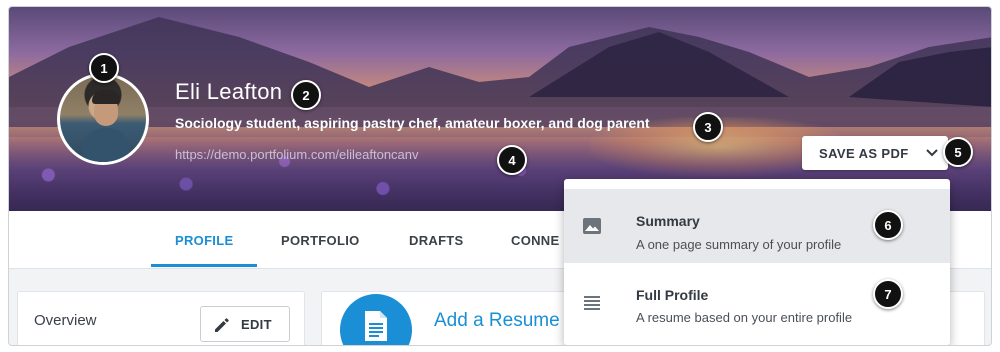 The height and width of the screenshot is (352, 1000). I want to click on save-as-pdf-button: SAVE AS PDF, so click(875, 153).